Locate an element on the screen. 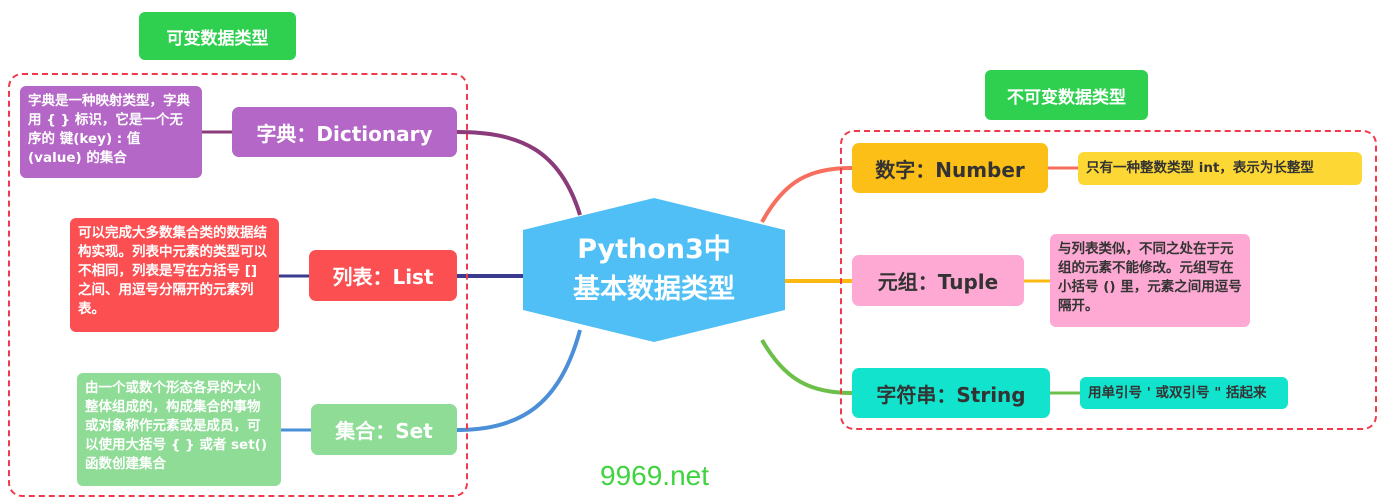 Image resolution: width=1388 pixels, height=500 pixels. center-line2: 基本数据类型 is located at coordinates (654, 289).